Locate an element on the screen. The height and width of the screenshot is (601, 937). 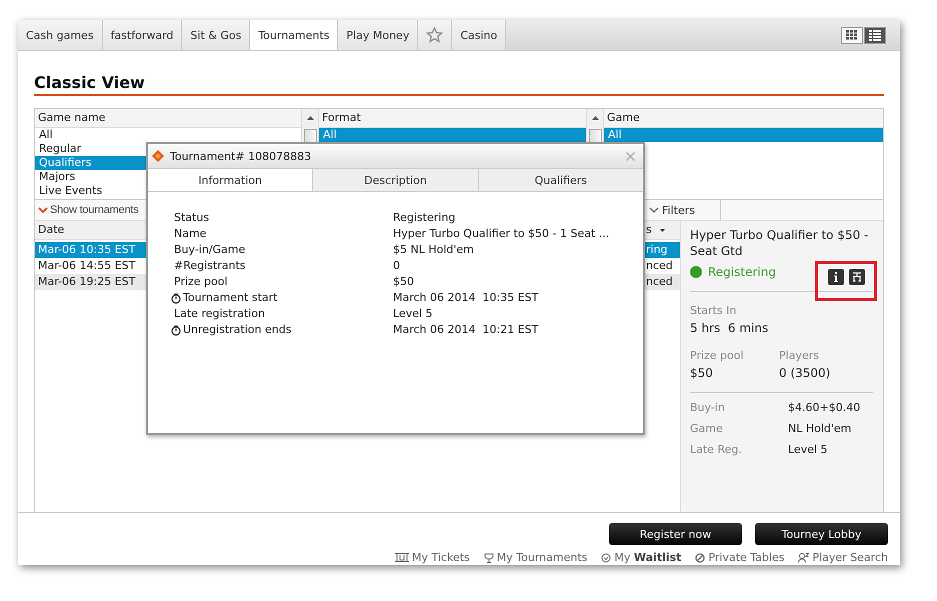
label: Game is located at coordinates (707, 428).